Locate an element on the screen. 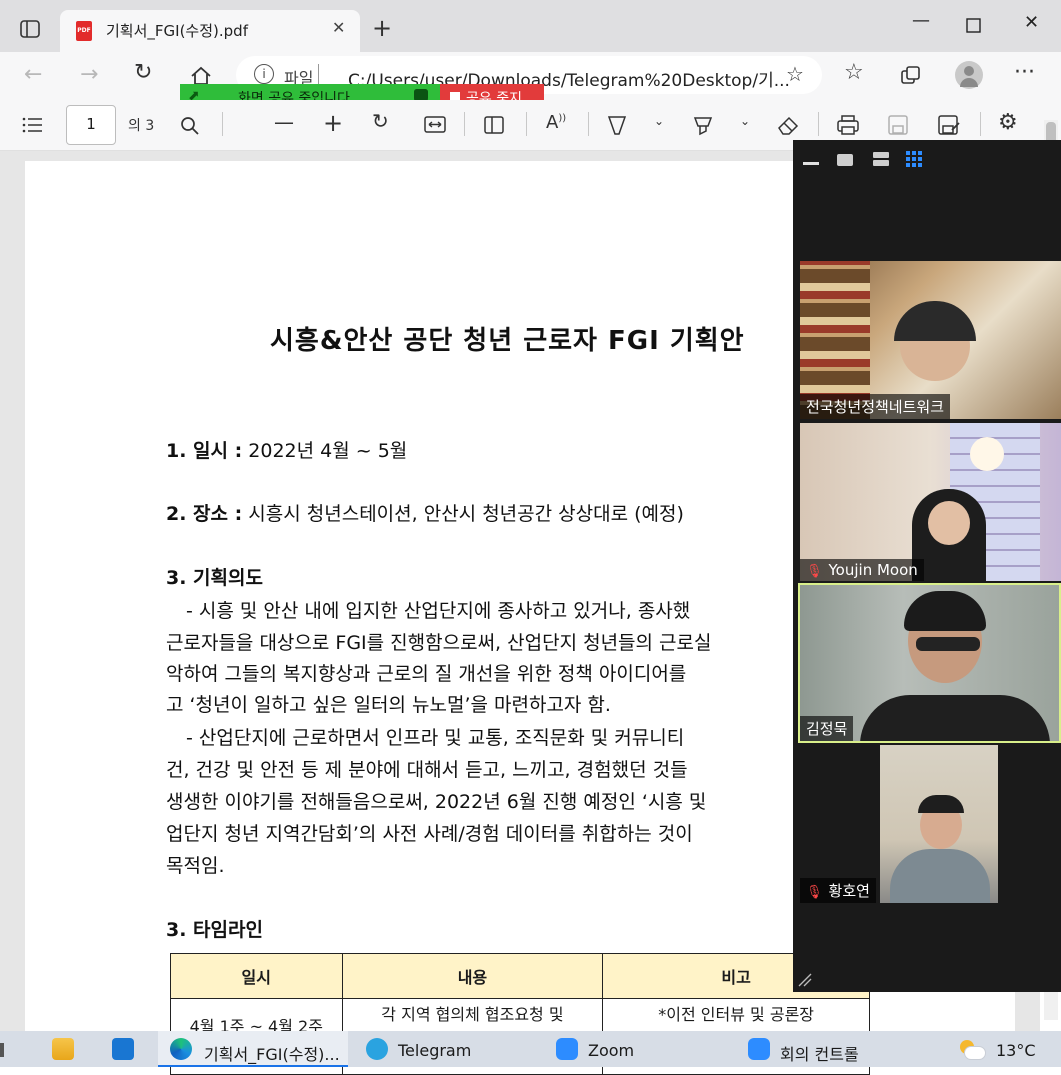  back-icon: ← is located at coordinates (33, 74).